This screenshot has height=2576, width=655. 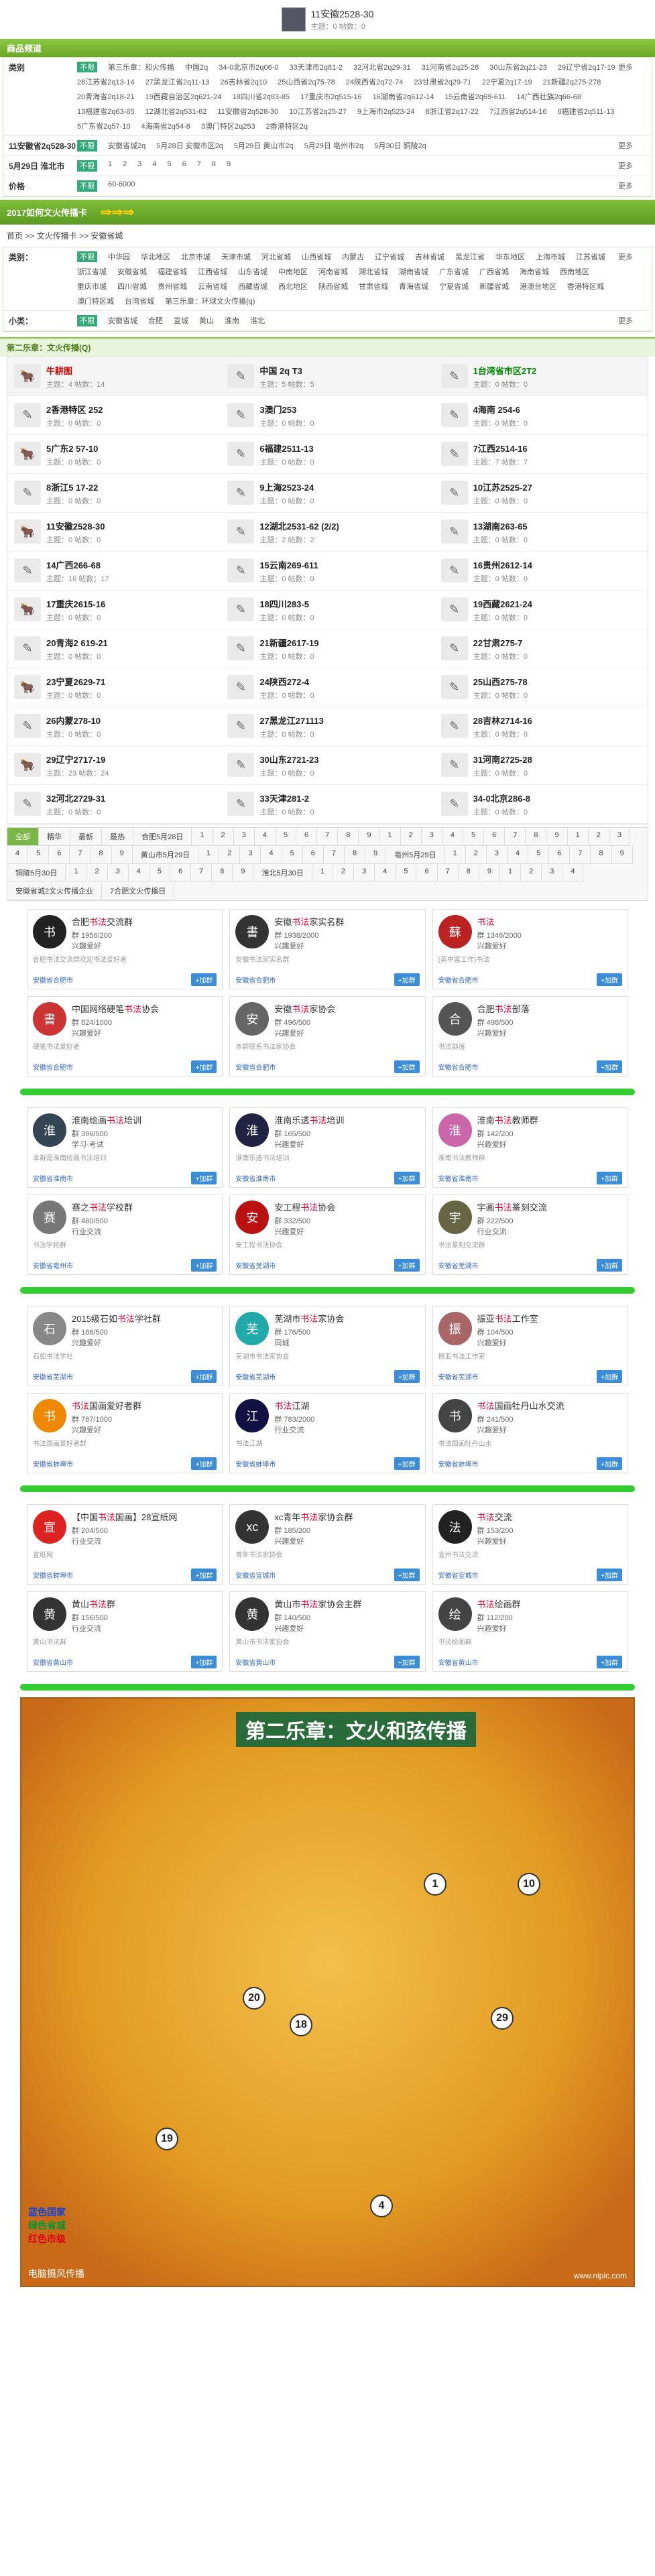 I want to click on group-name: 书法, so click(x=500, y=922).